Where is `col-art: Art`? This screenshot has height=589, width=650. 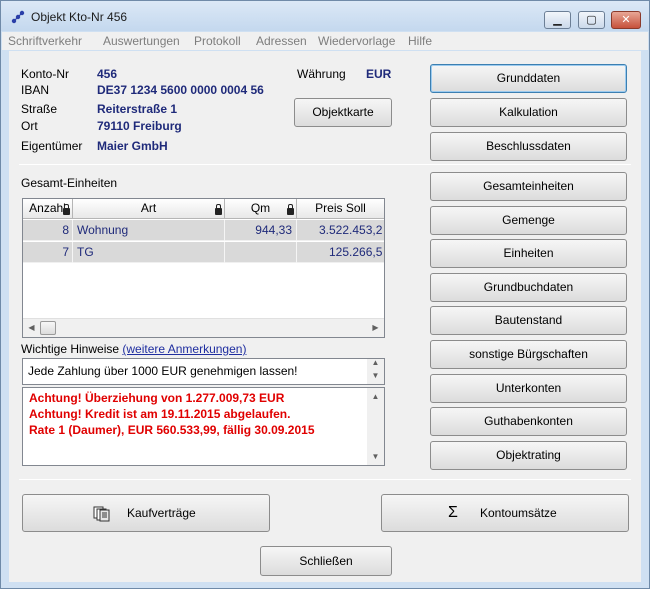 col-art: Art is located at coordinates (149, 209).